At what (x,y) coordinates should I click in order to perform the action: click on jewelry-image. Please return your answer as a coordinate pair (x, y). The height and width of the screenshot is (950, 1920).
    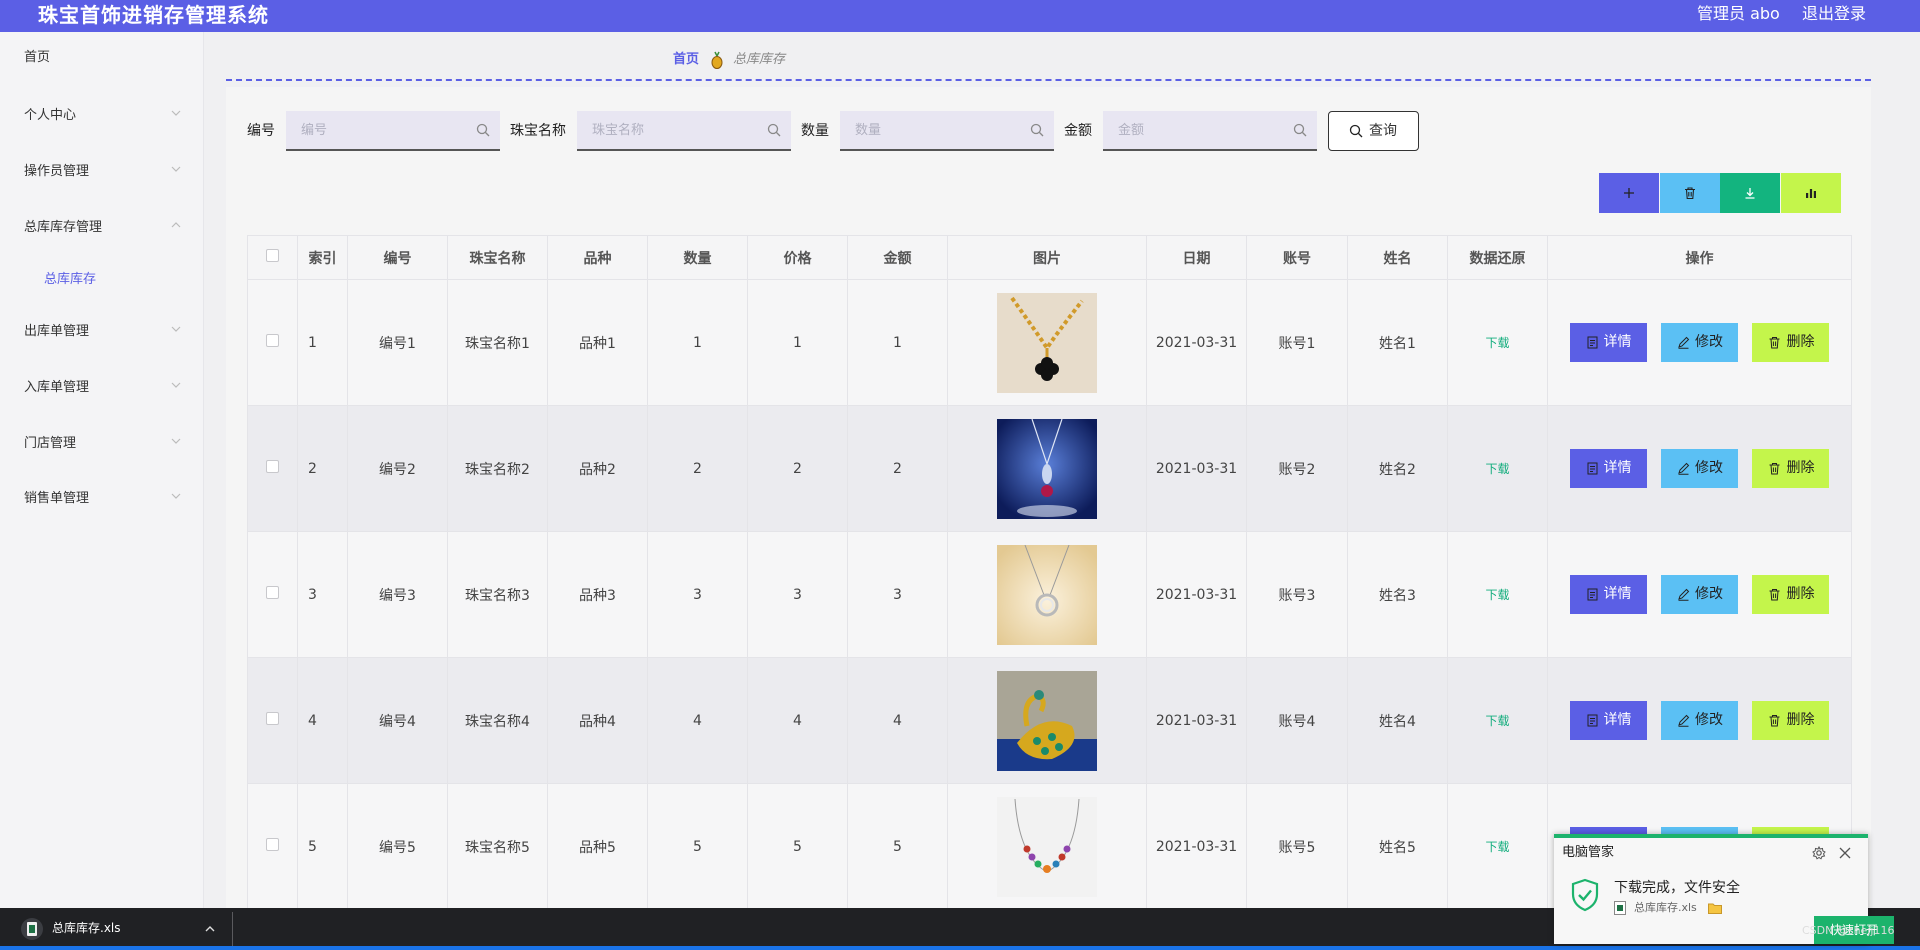
    Looking at the image, I should click on (1047, 846).